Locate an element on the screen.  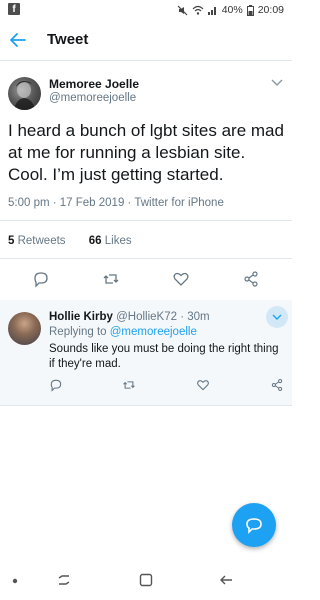
clock: 20:09 is located at coordinates (270, 10).